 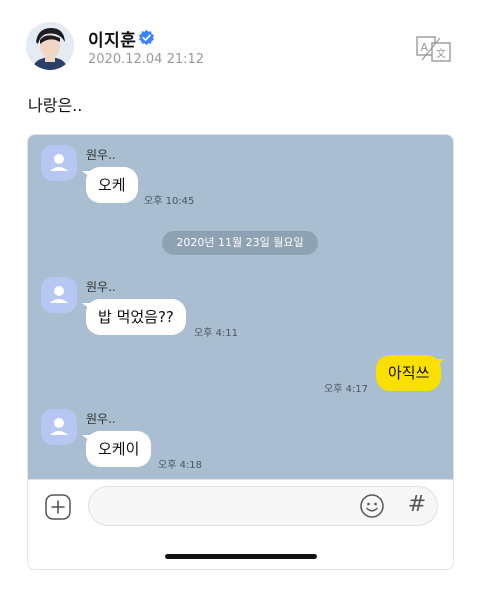 I want to click on post-header: 이지훈 2020.12.04 21:12 A 文, so click(x=241, y=47).